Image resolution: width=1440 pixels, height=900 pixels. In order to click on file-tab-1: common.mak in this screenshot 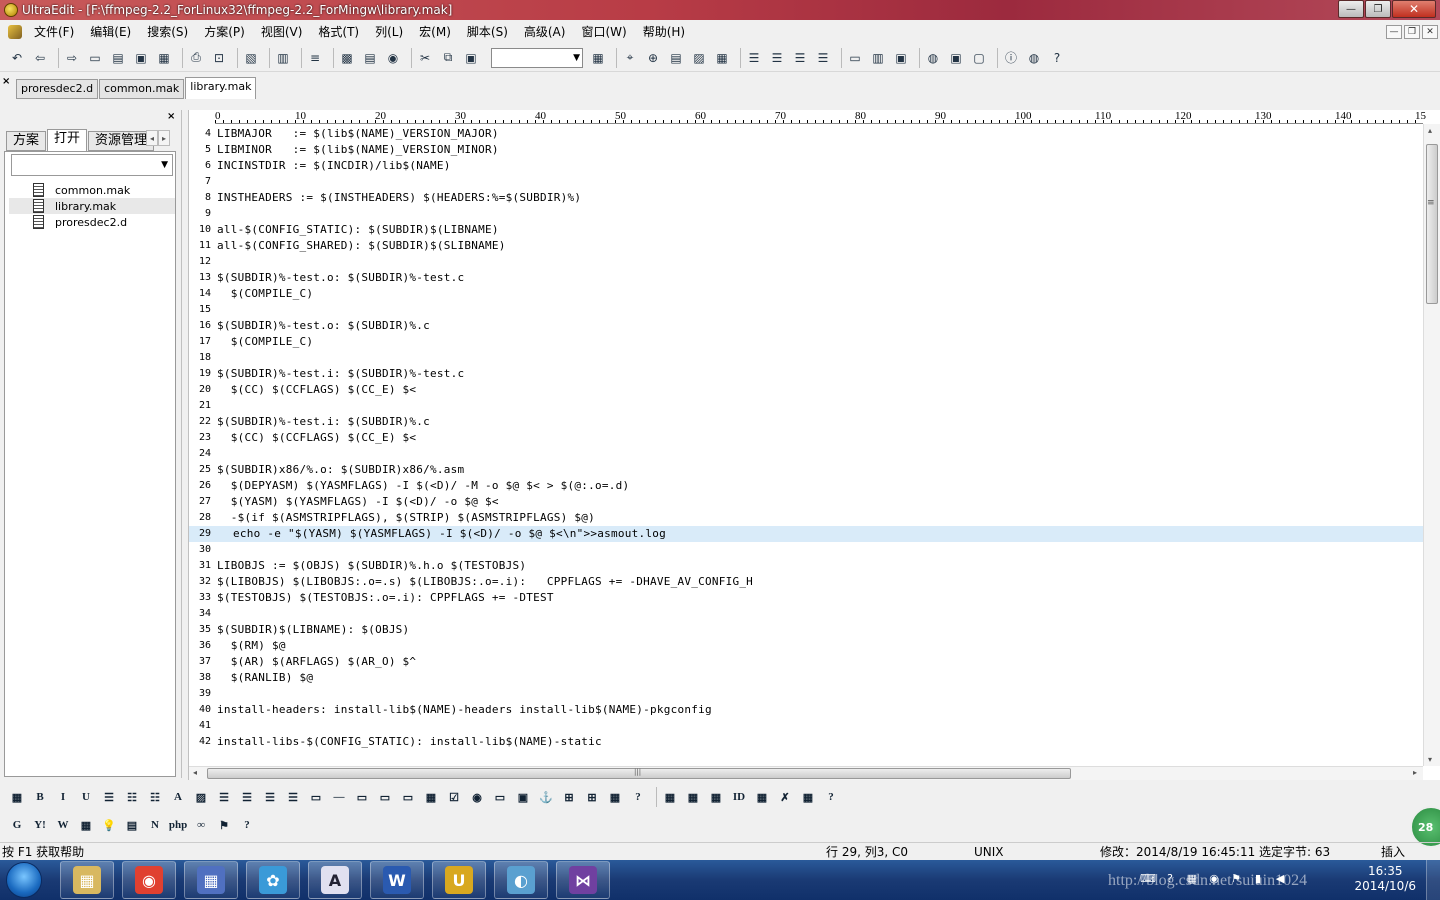, I will do `click(142, 89)`.